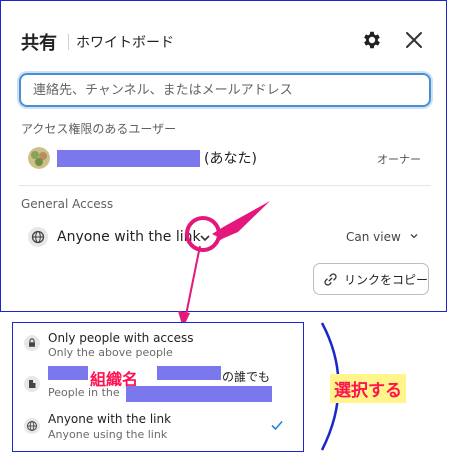  What do you see at coordinates (225, 90) in the screenshot?
I see `contact-search-input` at bounding box center [225, 90].